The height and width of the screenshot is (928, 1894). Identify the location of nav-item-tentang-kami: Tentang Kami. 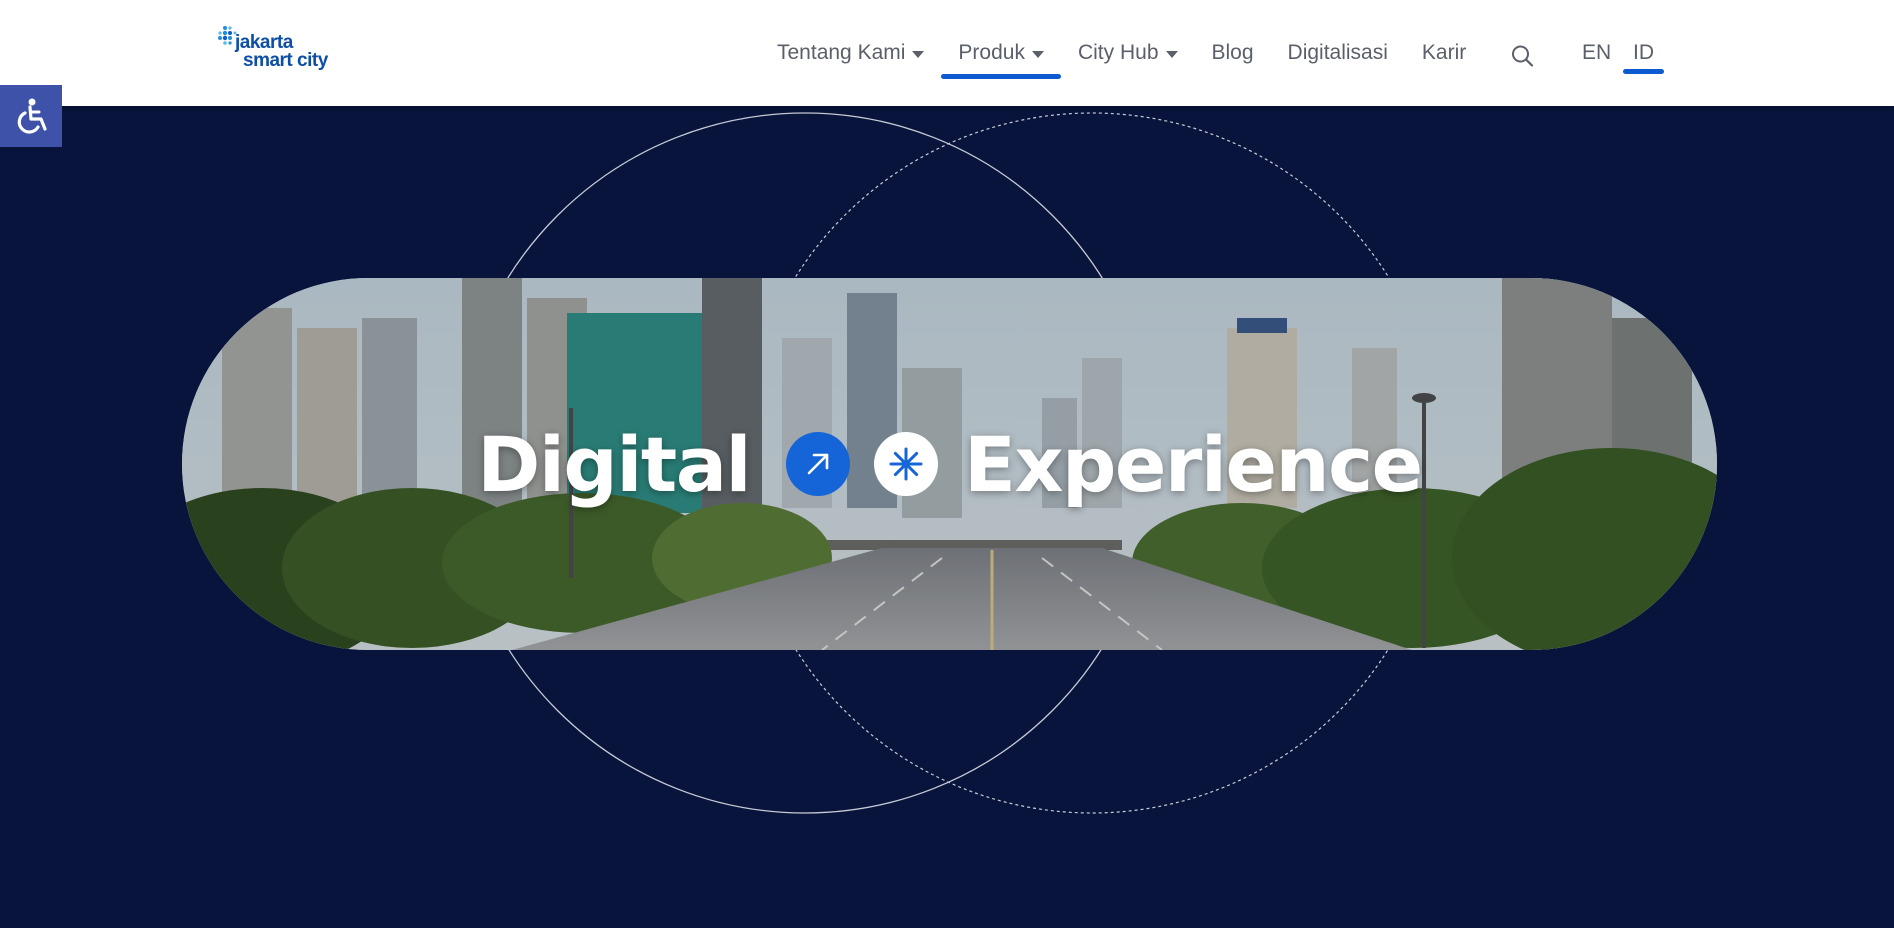
(850, 53).